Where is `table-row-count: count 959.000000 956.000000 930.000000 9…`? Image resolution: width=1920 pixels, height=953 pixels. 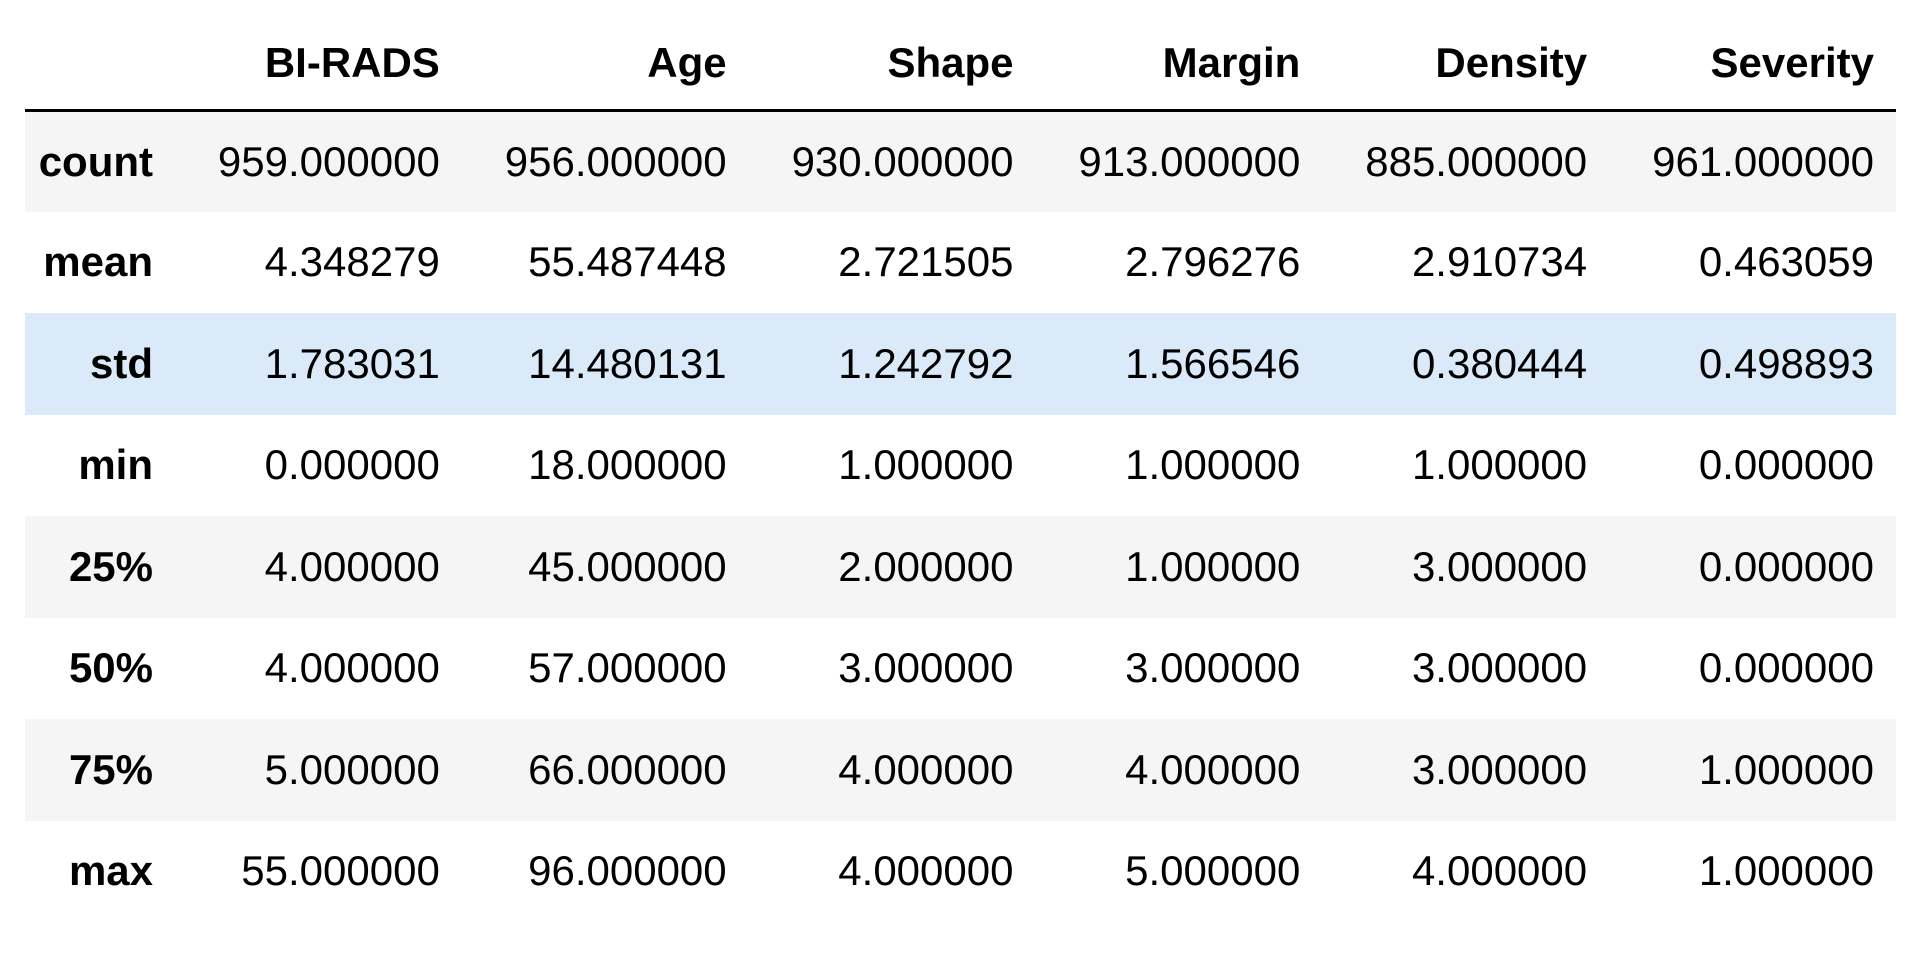
table-row-count: count 959.000000 956.000000 930.000000 9… is located at coordinates (960, 161).